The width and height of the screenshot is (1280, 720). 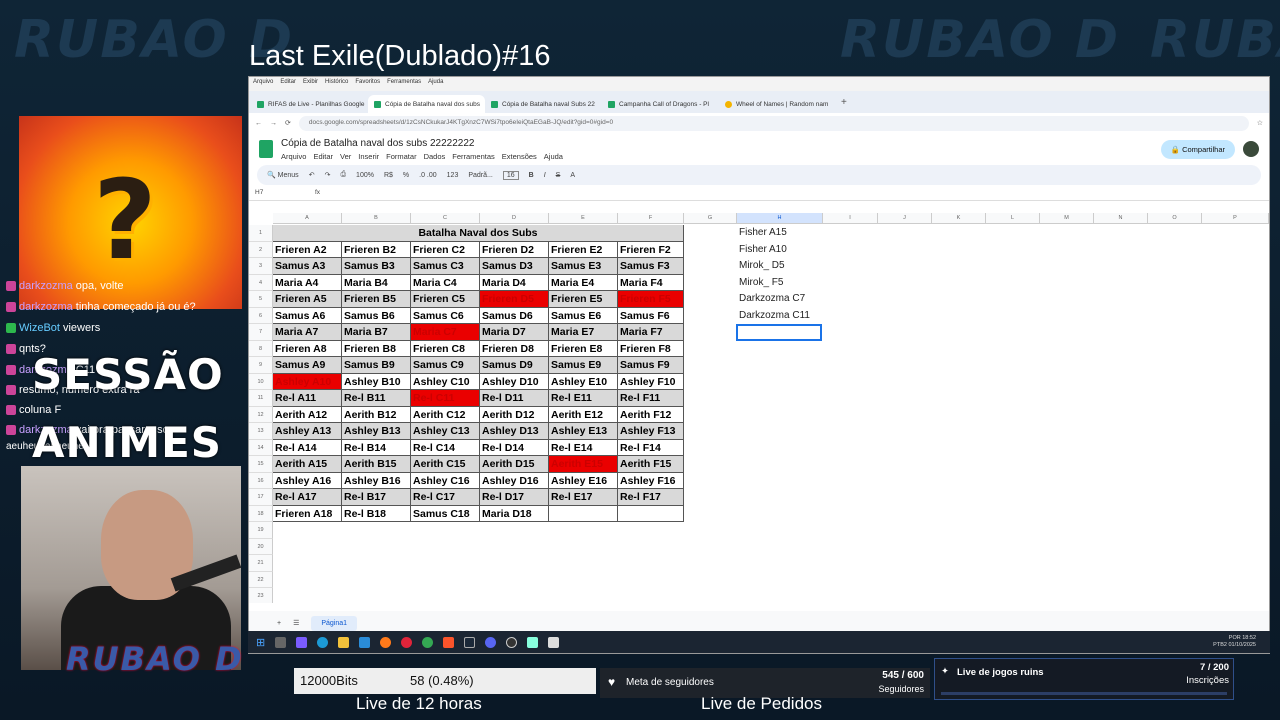 I want to click on grid-cell: Samus D9, so click(x=514, y=365).